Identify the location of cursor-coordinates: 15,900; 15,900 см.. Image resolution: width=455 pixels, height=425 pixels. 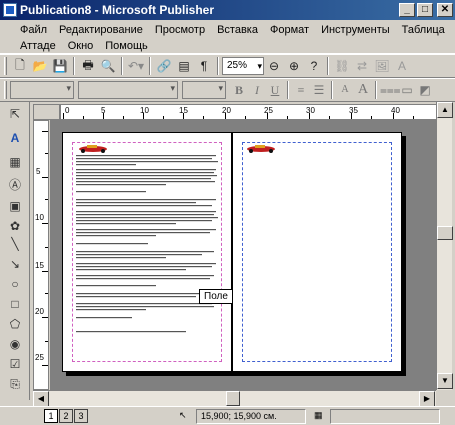
(251, 416).